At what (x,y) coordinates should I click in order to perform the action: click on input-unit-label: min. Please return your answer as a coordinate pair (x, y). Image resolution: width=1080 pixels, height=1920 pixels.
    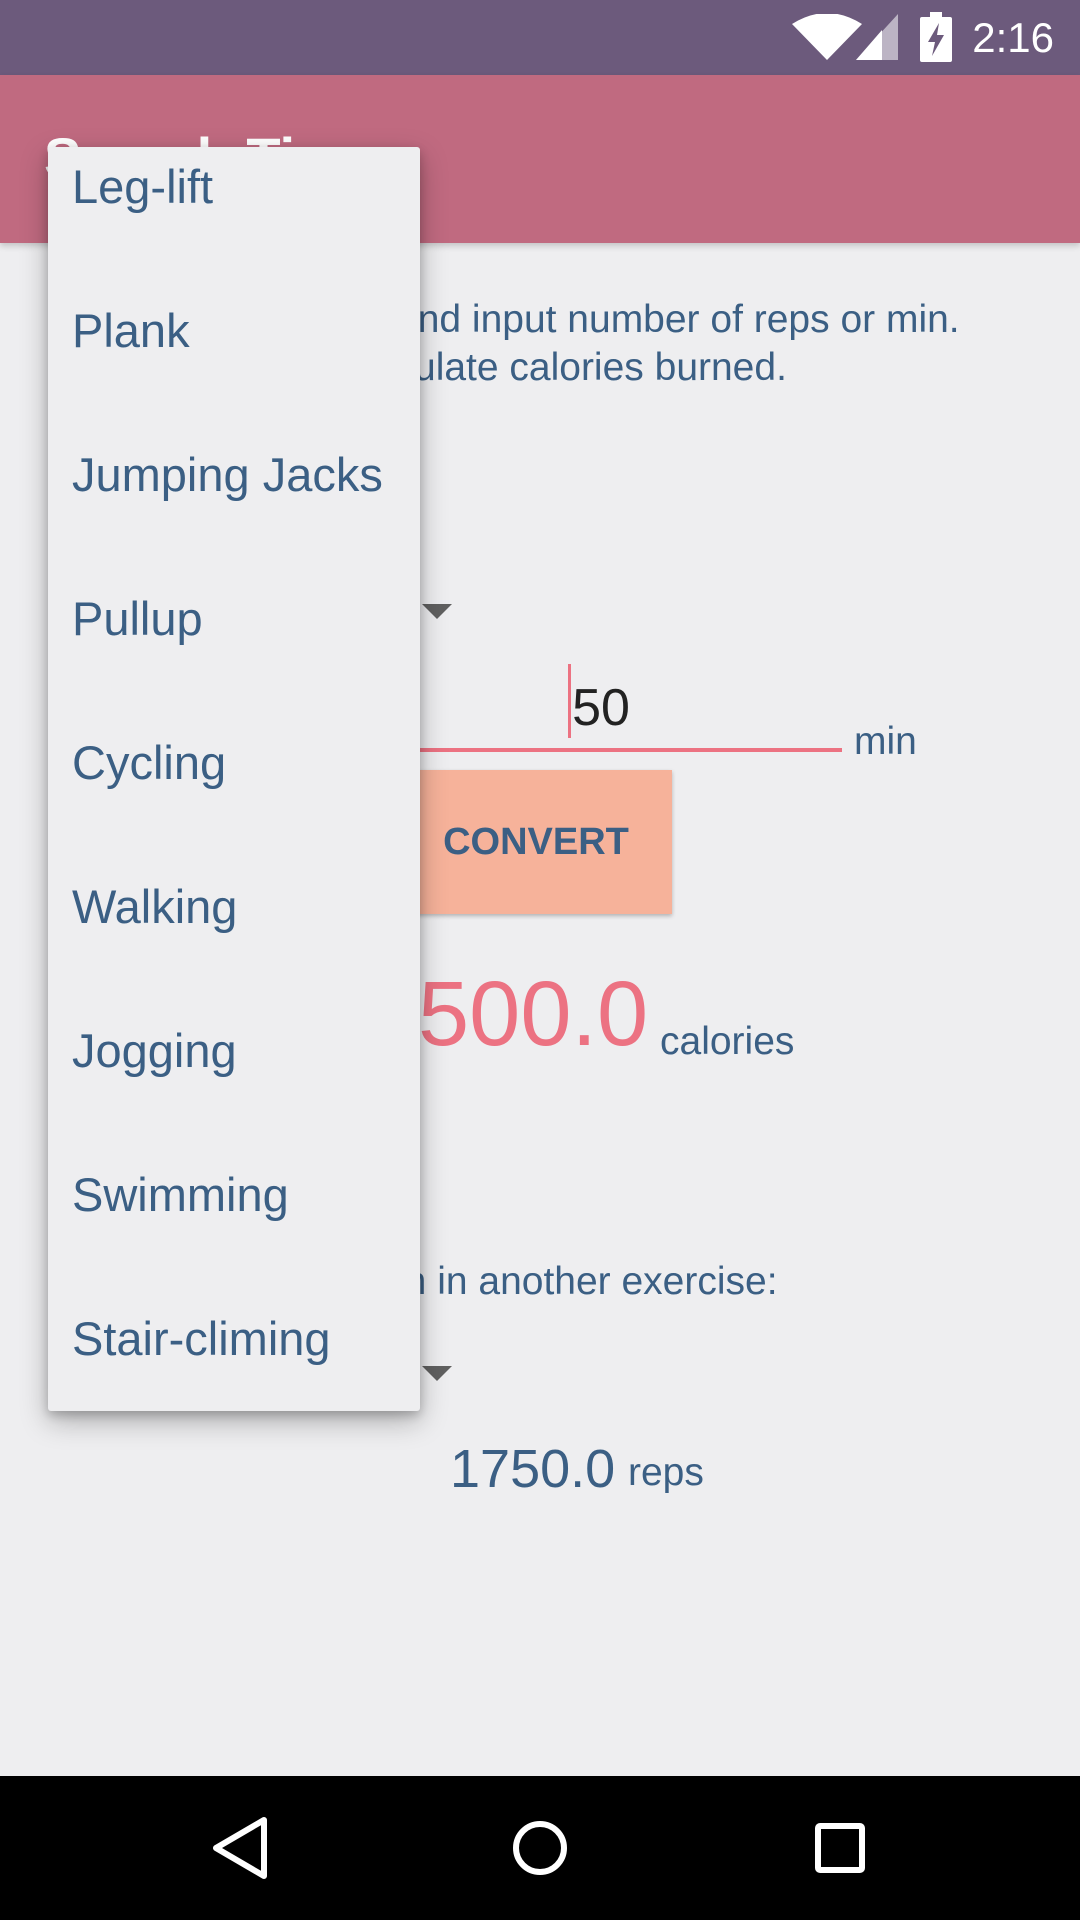
    Looking at the image, I should click on (885, 741).